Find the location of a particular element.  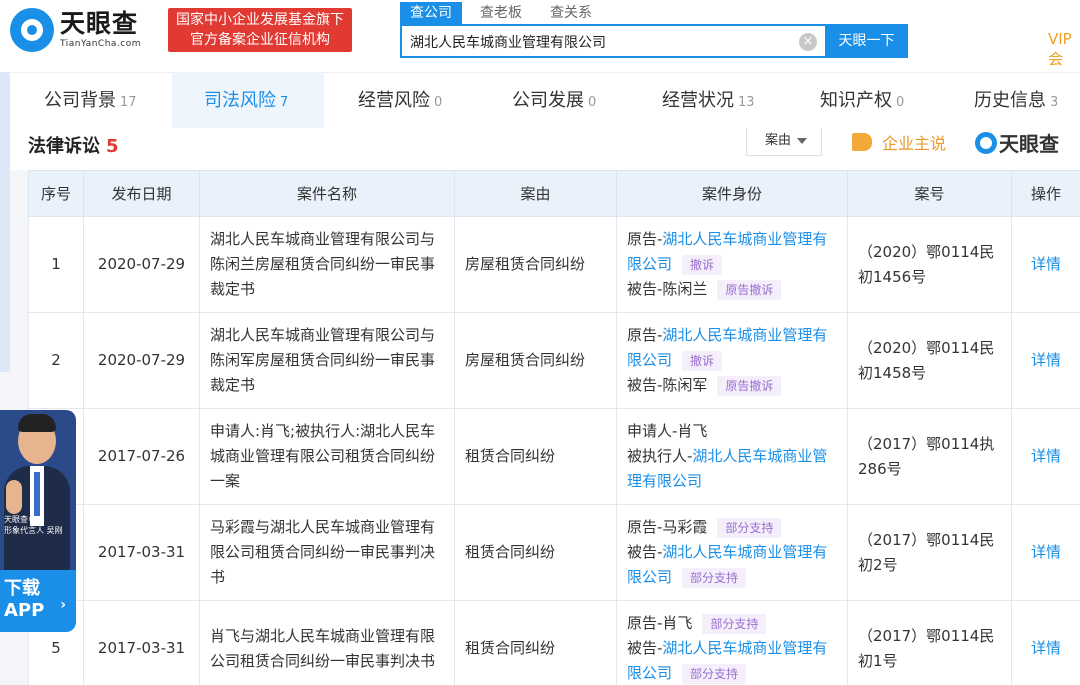

cell-case-role: 原告-马彩霞 部分支持 被告-湖北人民车城商业管理有限公司 部分支持 is located at coordinates (732, 552).